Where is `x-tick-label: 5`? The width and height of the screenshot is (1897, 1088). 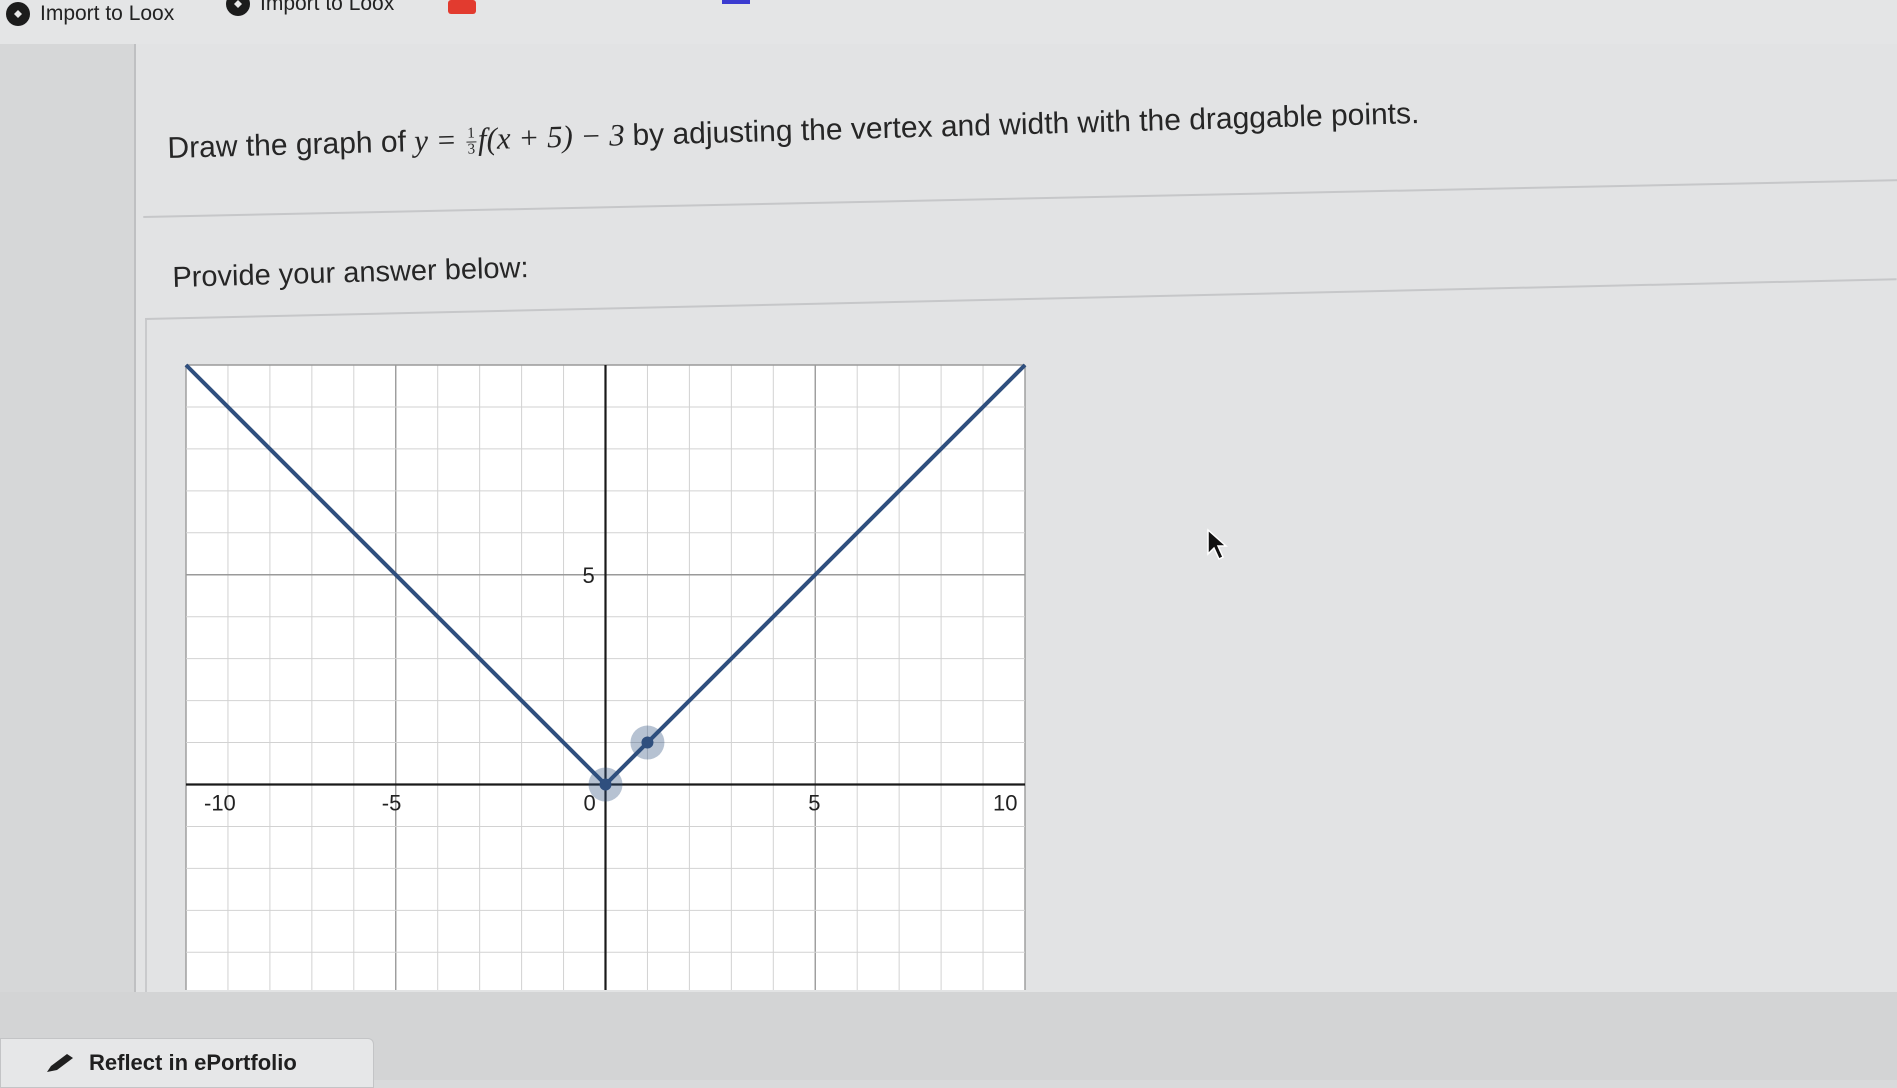 x-tick-label: 5 is located at coordinates (814, 803).